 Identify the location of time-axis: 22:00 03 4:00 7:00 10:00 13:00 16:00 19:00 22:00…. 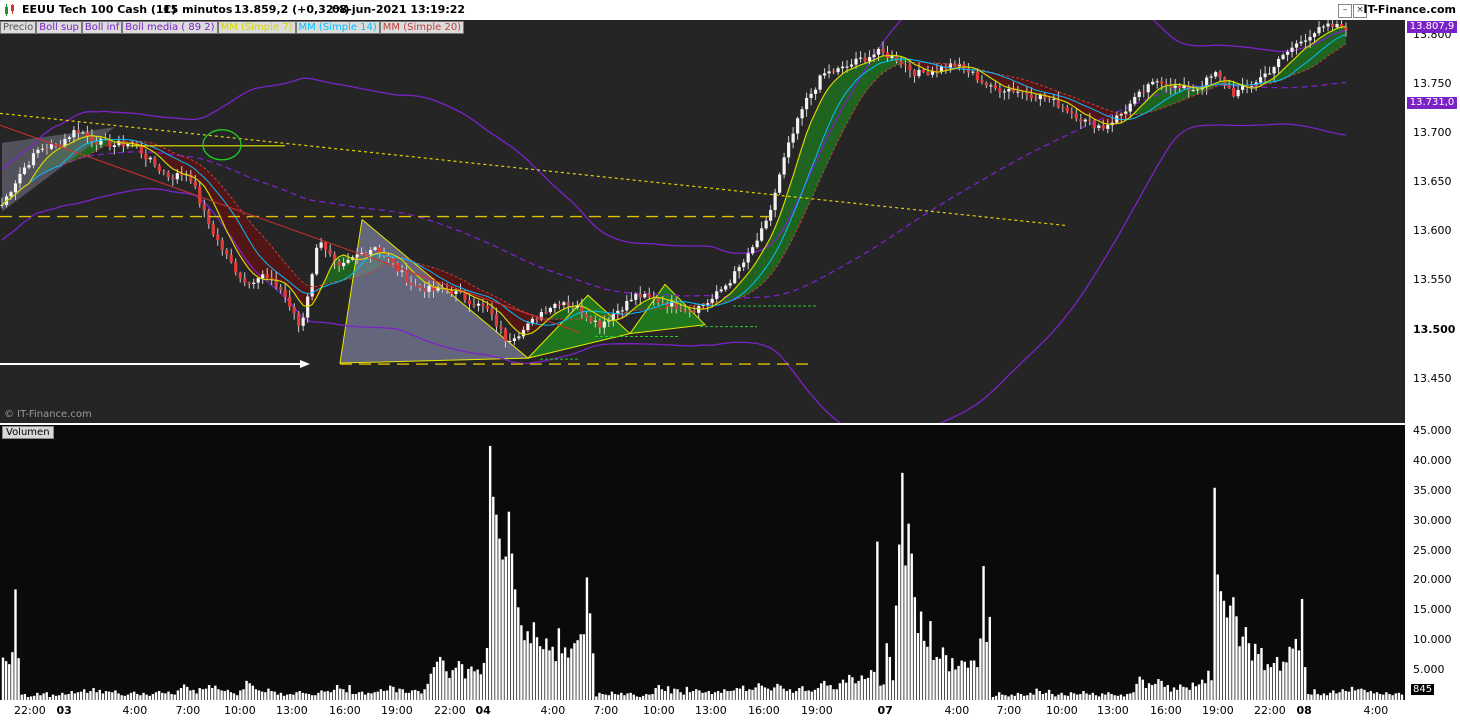
(730, 710).